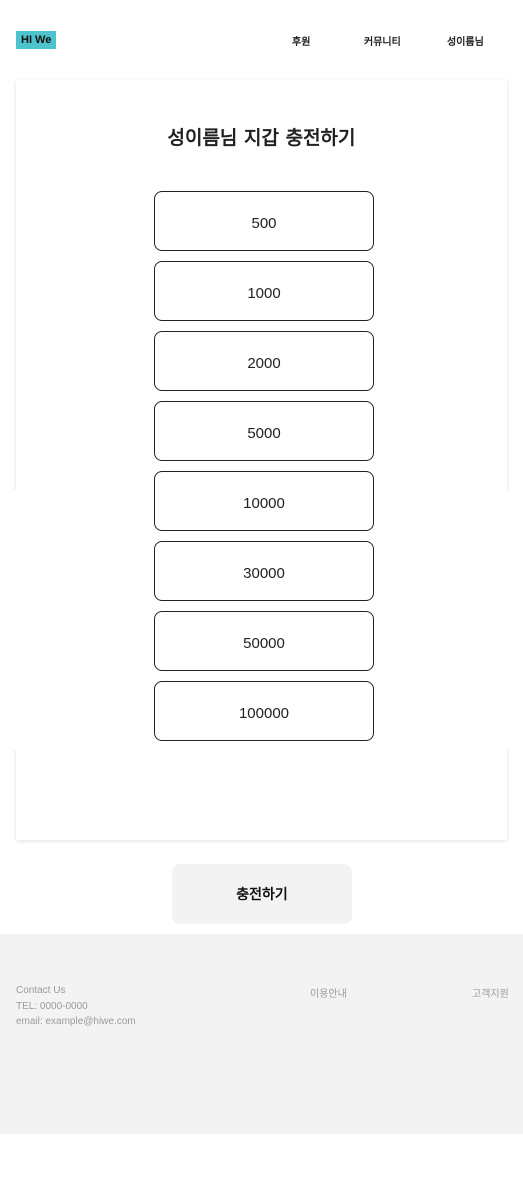  Describe the element at coordinates (262, 894) in the screenshot. I see `charge-button: 충전하기` at that location.